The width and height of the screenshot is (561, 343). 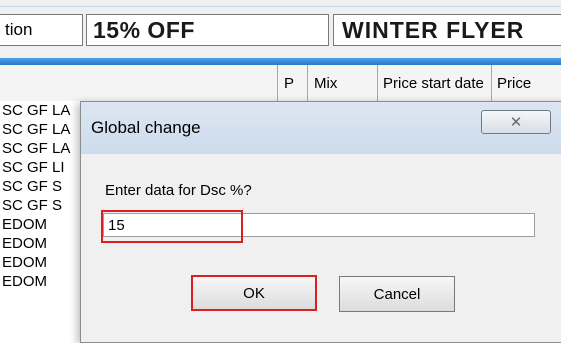 I want to click on discount-field: 15% OFF, so click(x=207, y=30).